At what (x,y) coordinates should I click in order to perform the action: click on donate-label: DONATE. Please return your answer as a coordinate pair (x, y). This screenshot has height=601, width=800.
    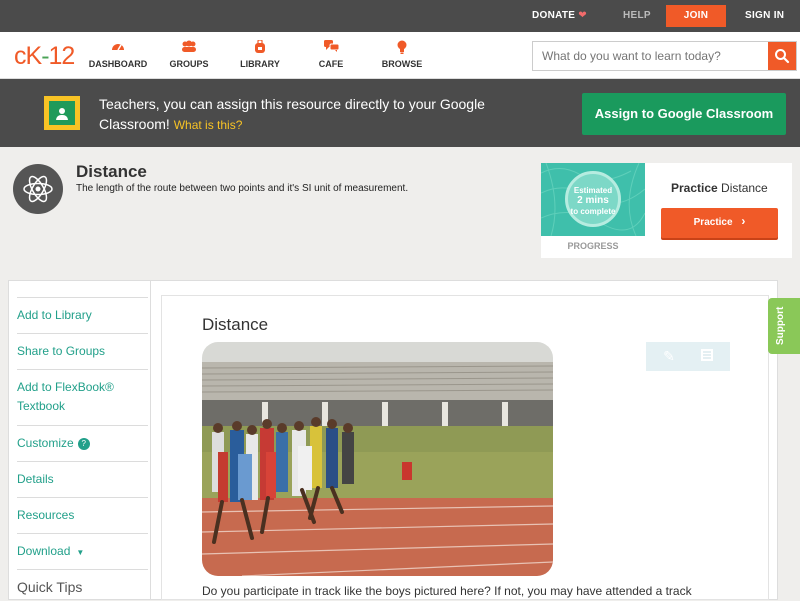
    Looking at the image, I should click on (554, 15).